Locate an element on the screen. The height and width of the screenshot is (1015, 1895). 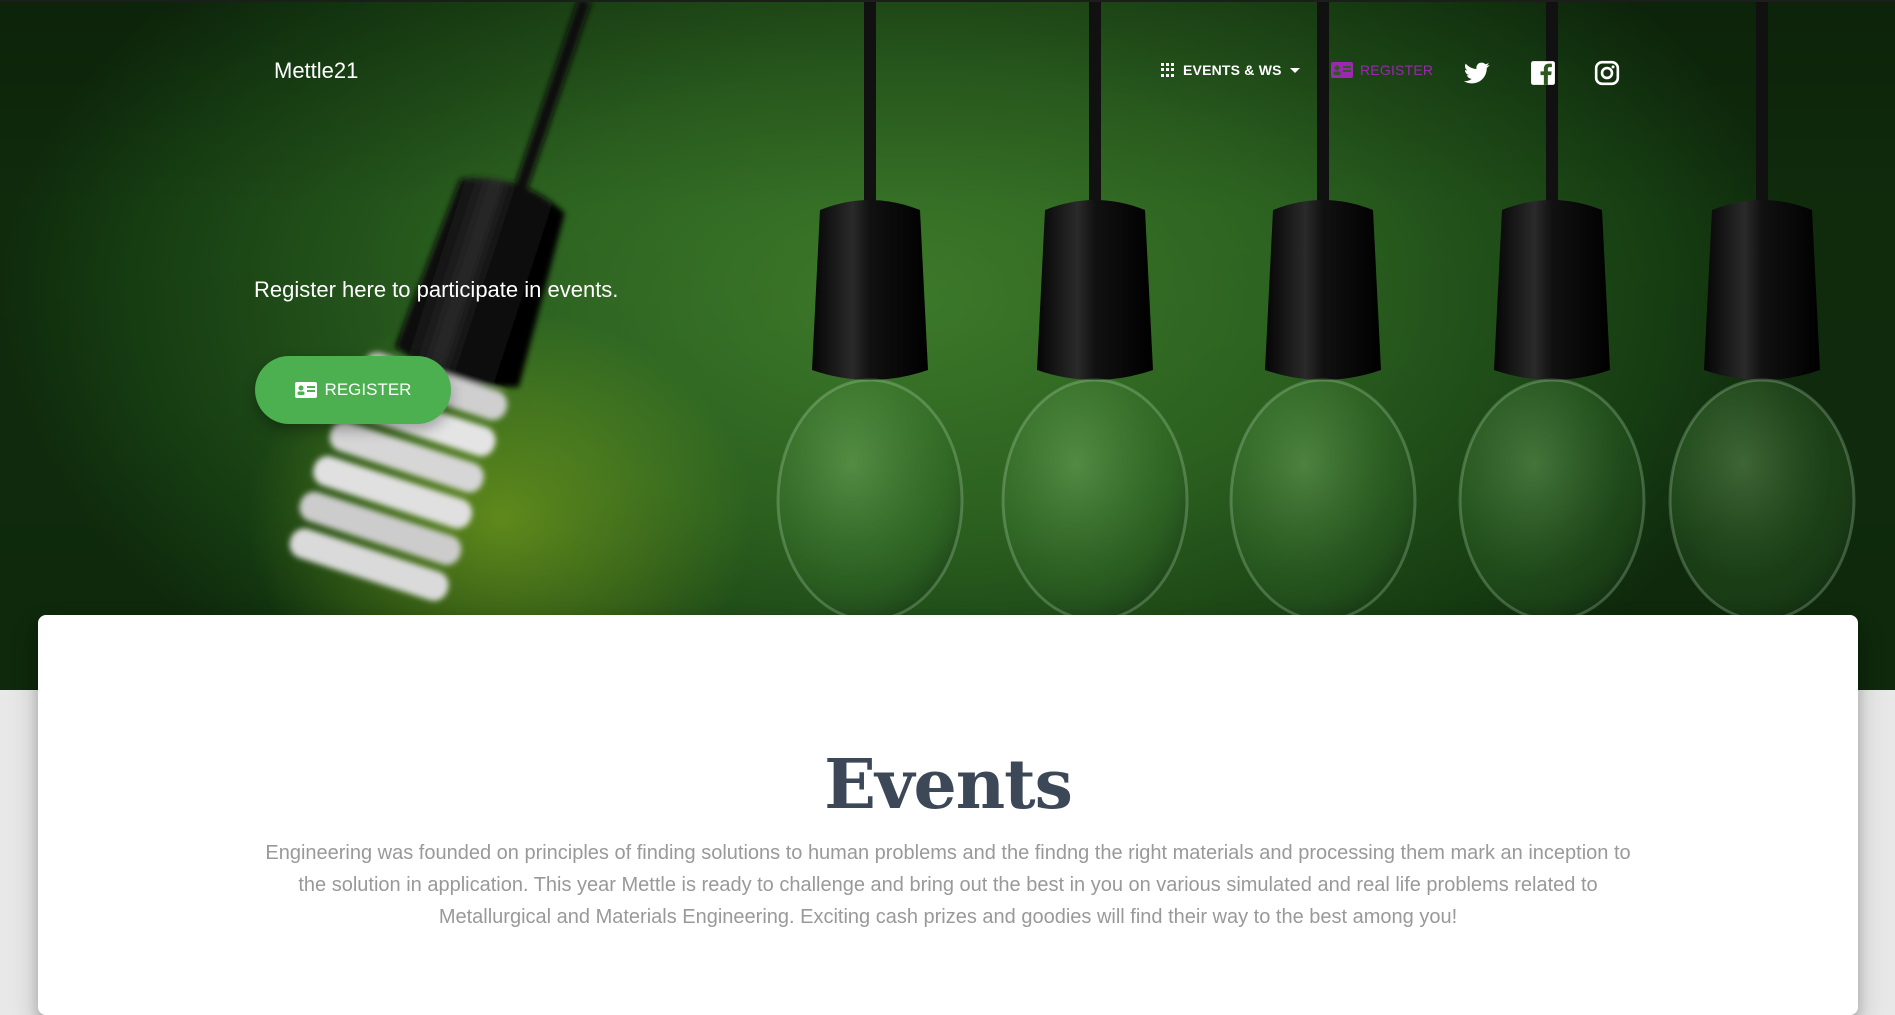
apps-grid-icon is located at coordinates (1168, 70).